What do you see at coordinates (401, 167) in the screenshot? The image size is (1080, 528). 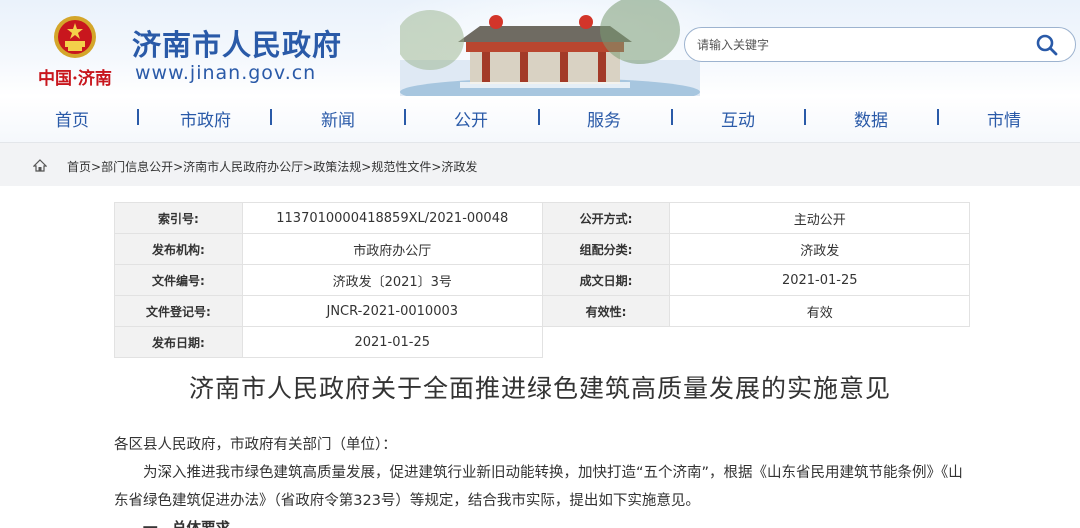 I see `breadcrumb-normative-docs: 规范性文件` at bounding box center [401, 167].